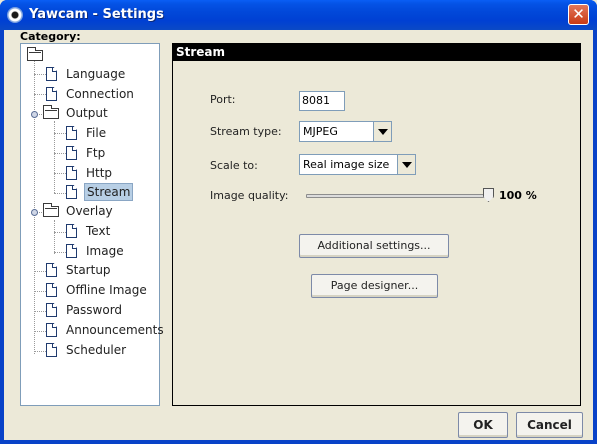  I want to click on category-label: Category:, so click(50, 36).